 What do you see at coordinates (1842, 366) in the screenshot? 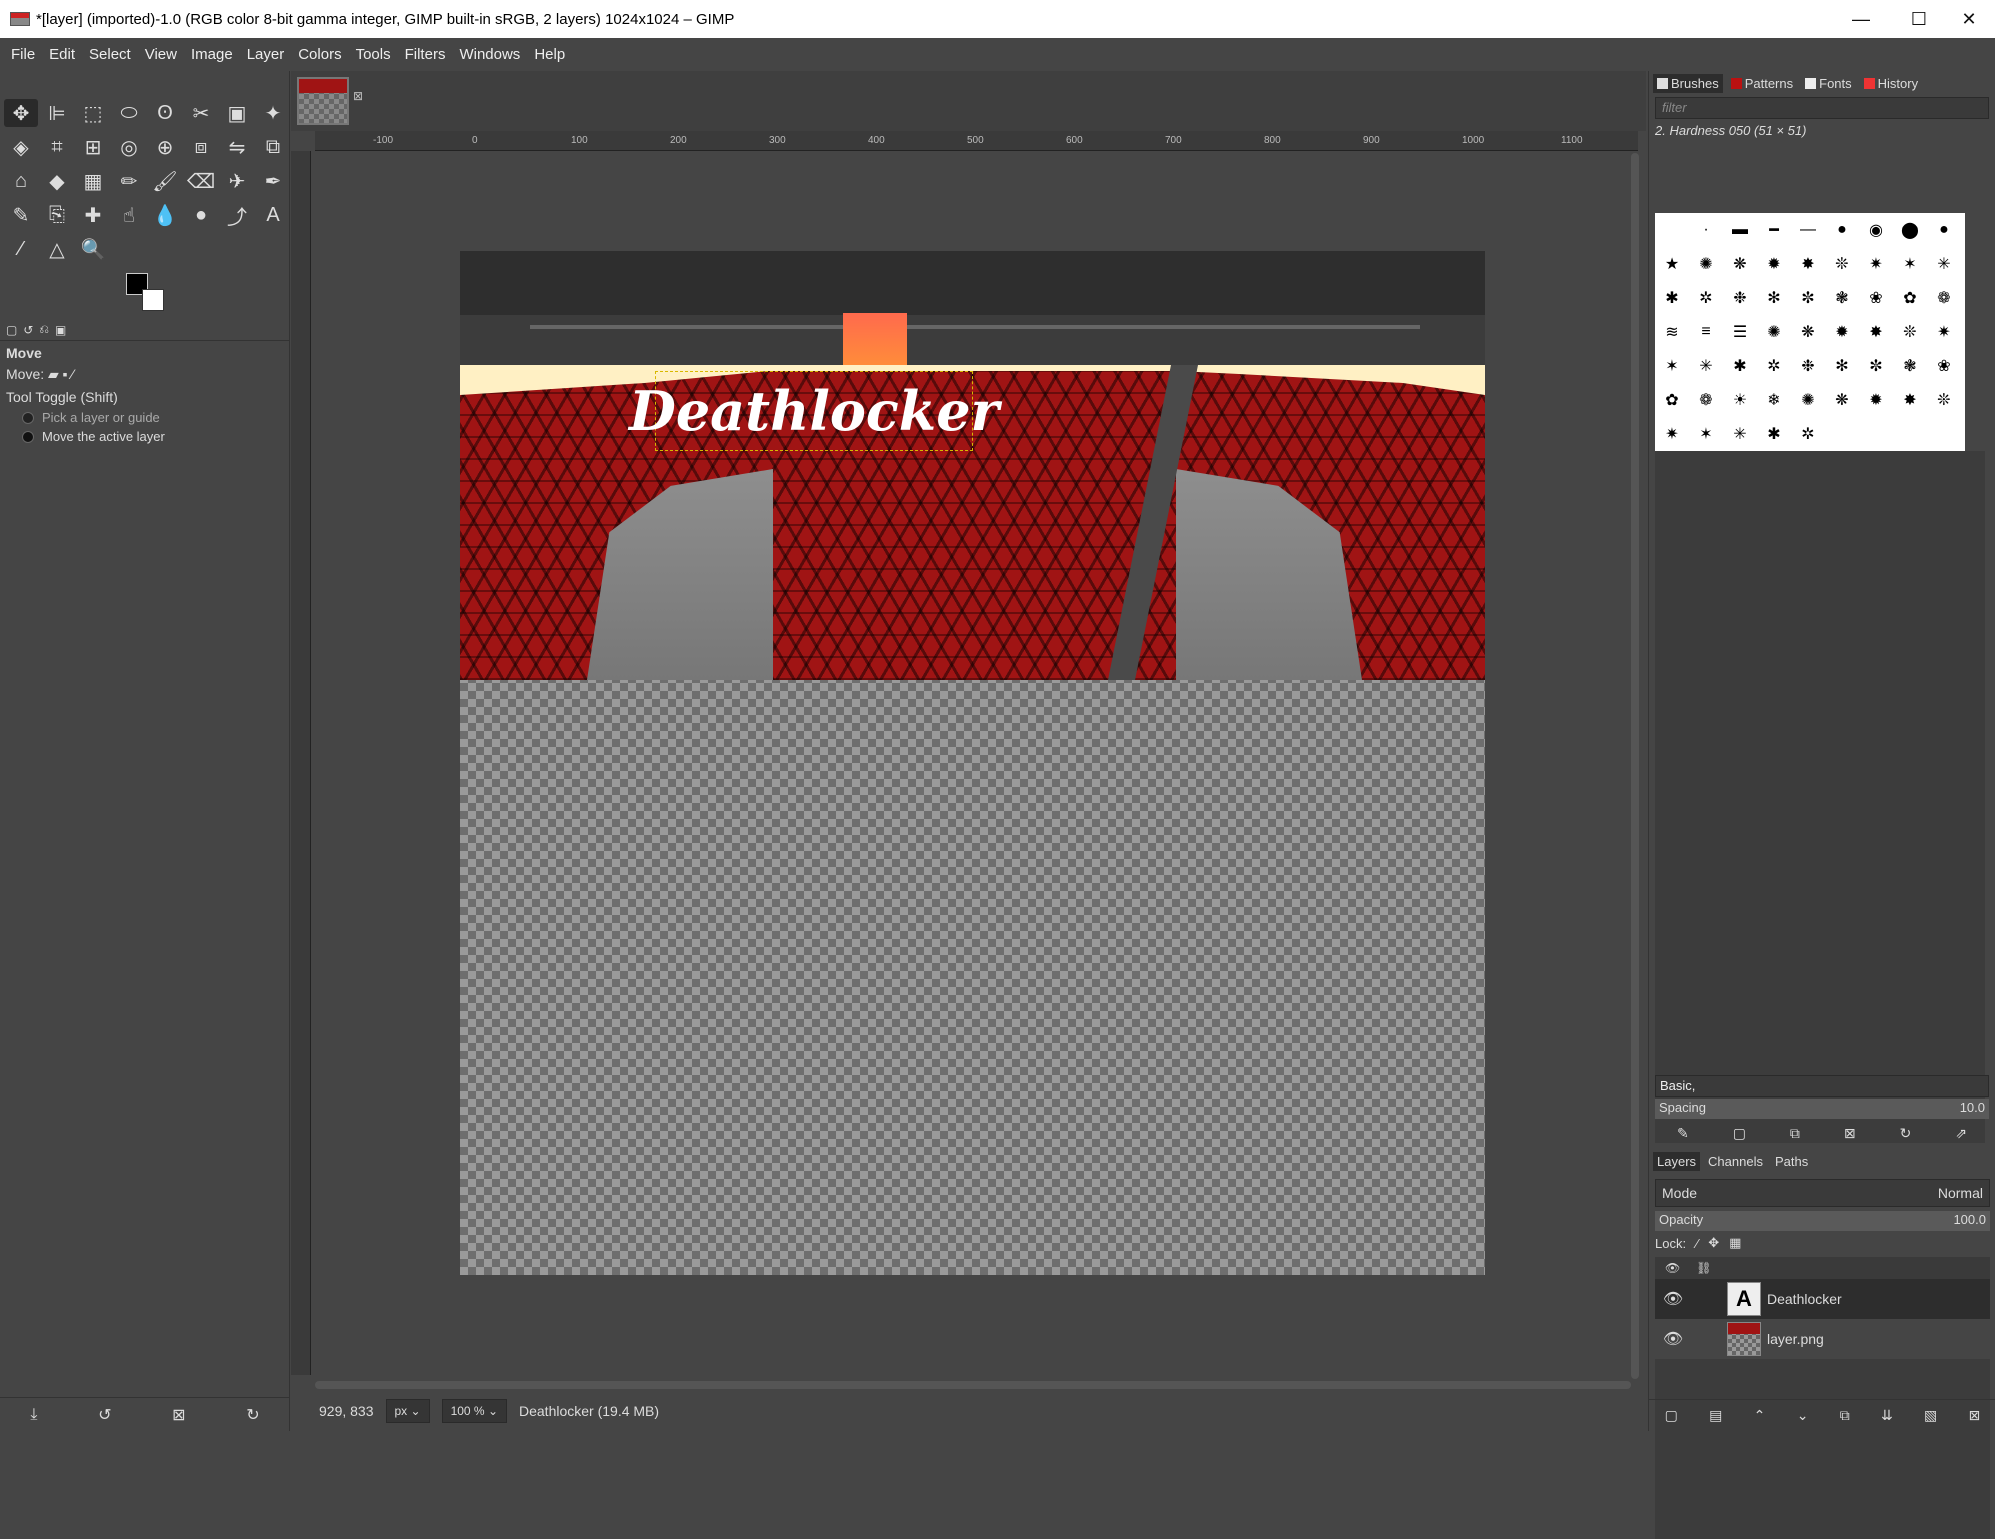
I see `brush-item: ✻` at bounding box center [1842, 366].